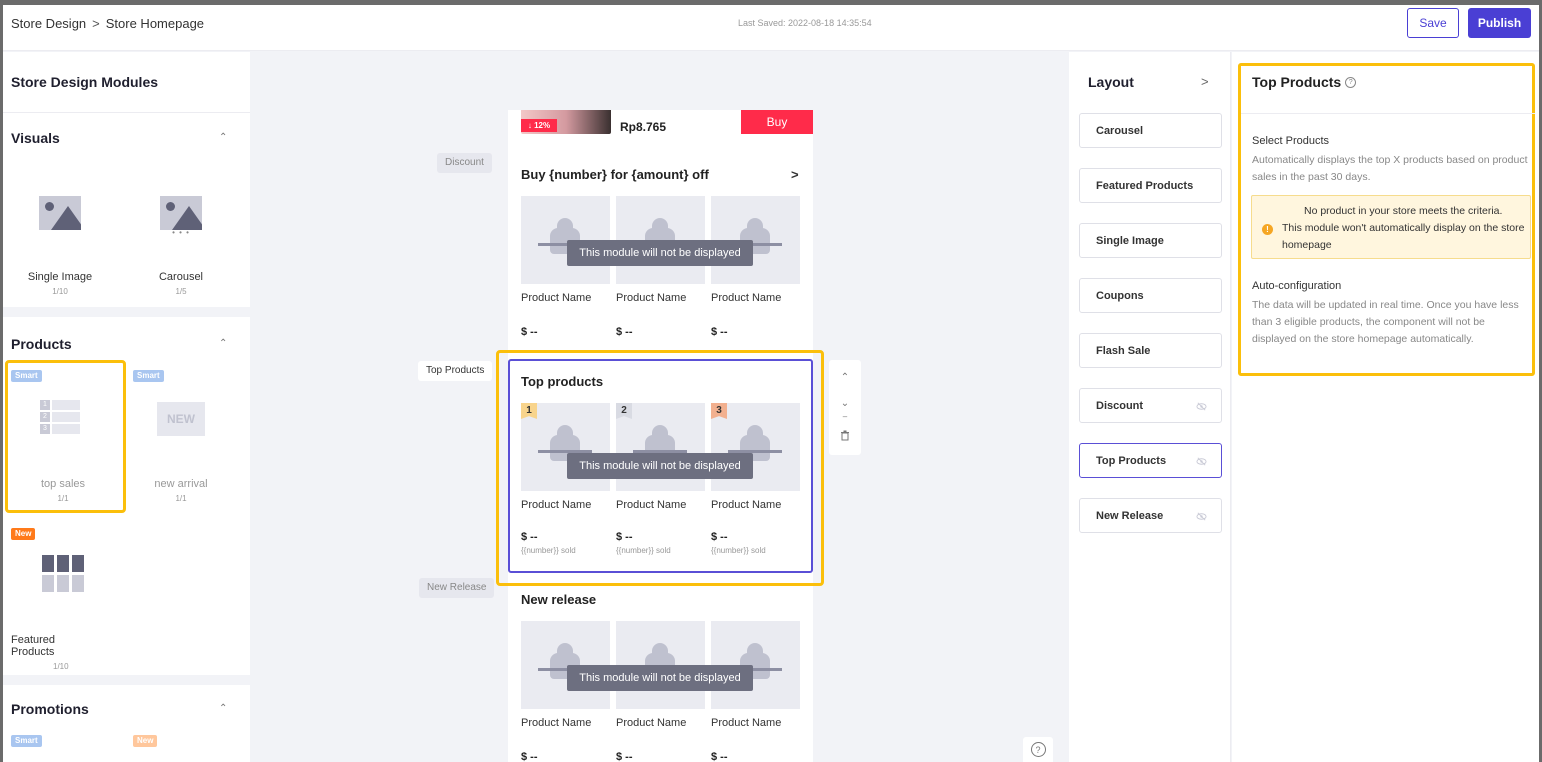  What do you see at coordinates (60, 246) in the screenshot?
I see `module-single-image: Single Image 1/10` at bounding box center [60, 246].